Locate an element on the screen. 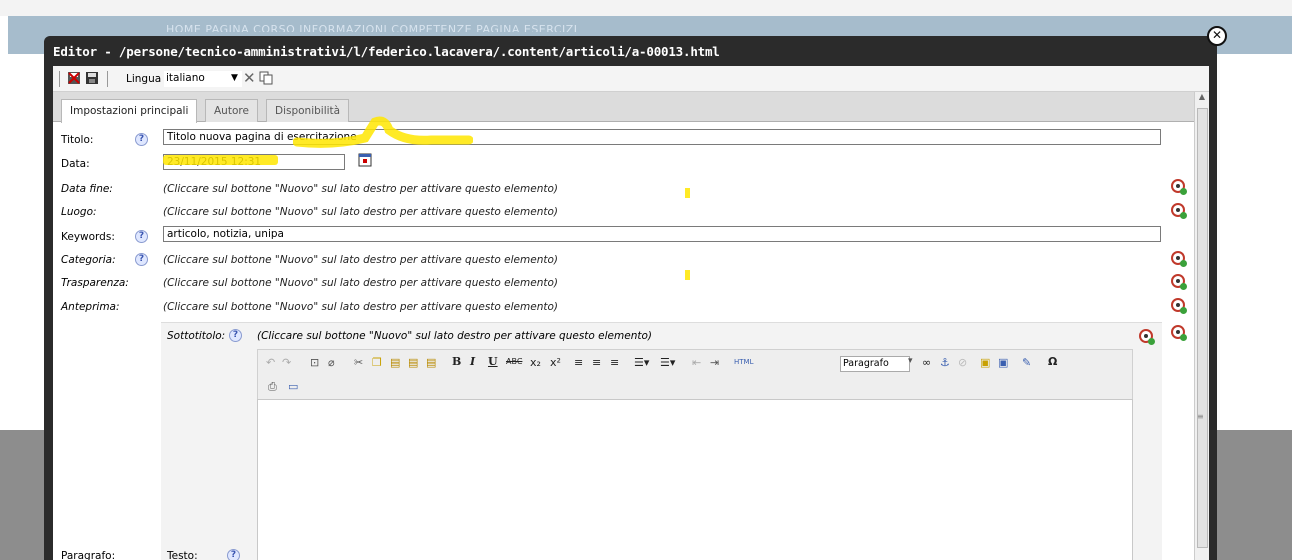 This screenshot has width=1292, height=560. download-gallery-icon: ▣ is located at coordinates (1003, 362).